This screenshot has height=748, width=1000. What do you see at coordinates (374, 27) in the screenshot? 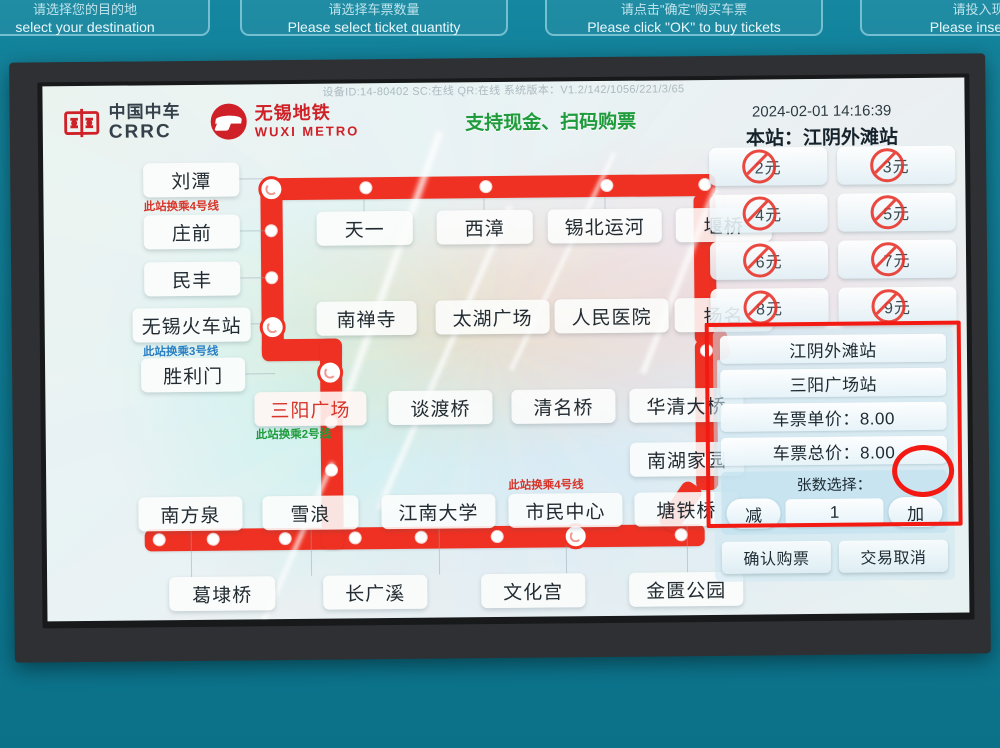
I see `instruction-en-1: Please select ticket quantity` at bounding box center [374, 27].